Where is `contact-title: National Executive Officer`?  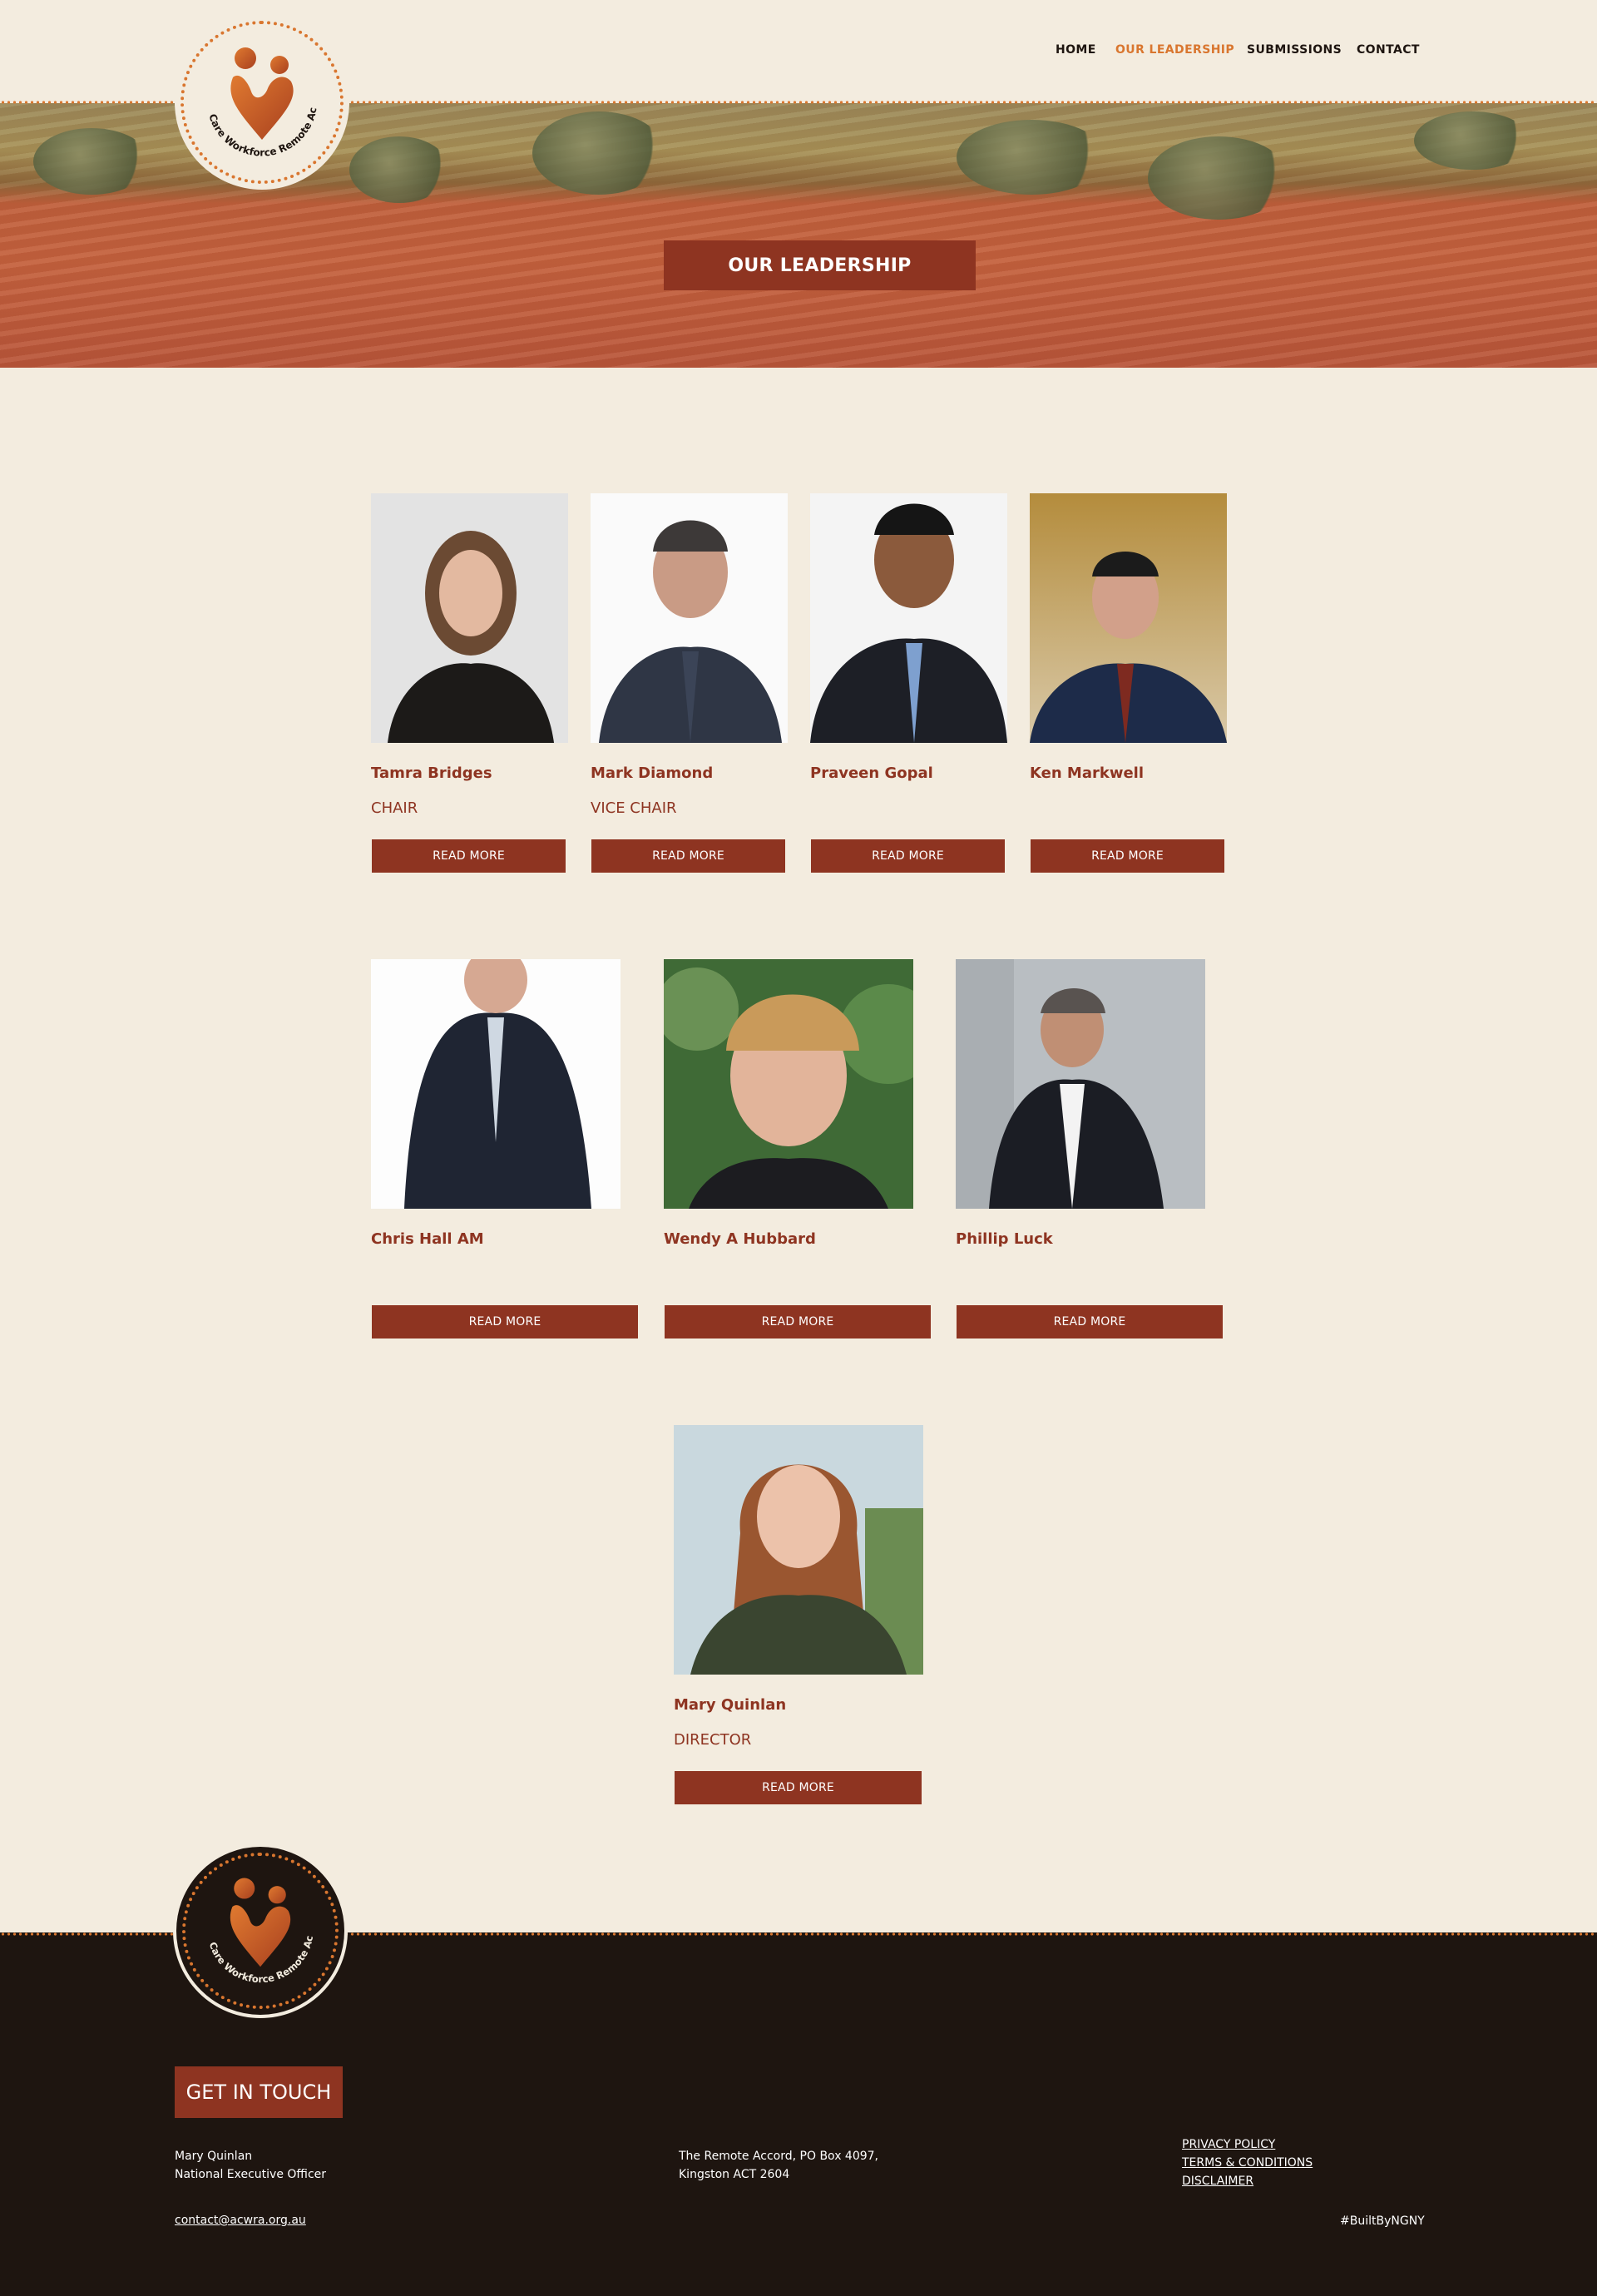
contact-title: National Executive Officer is located at coordinates (251, 2174).